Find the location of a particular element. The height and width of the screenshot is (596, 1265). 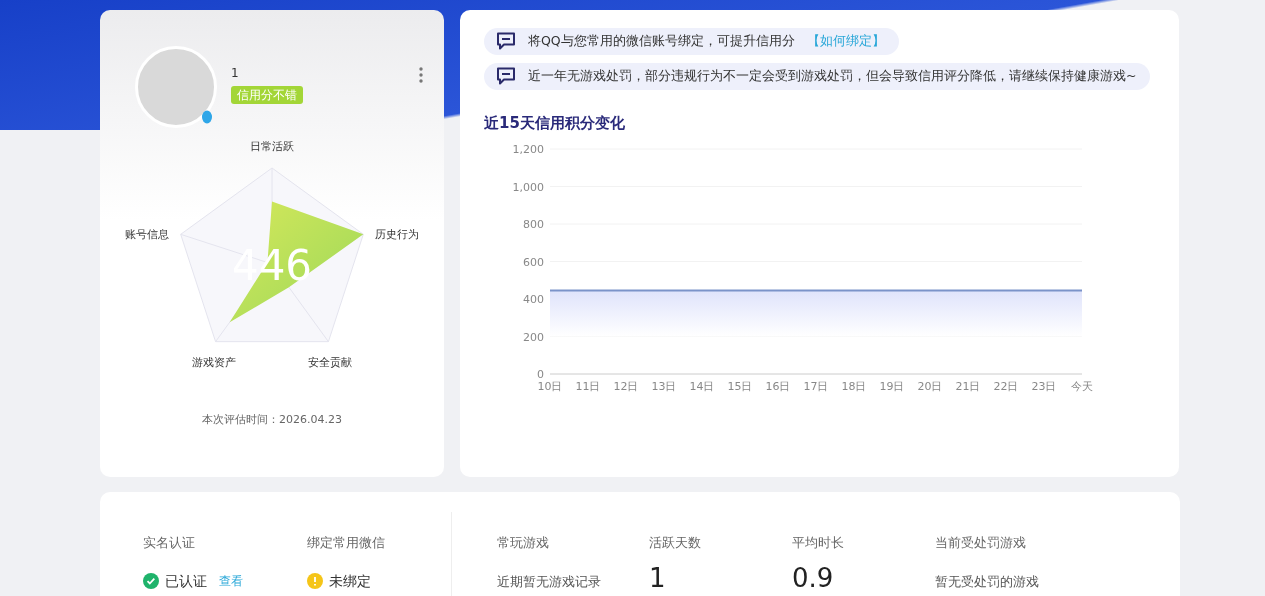

y-tick-label: 600 is located at coordinates (533, 262).